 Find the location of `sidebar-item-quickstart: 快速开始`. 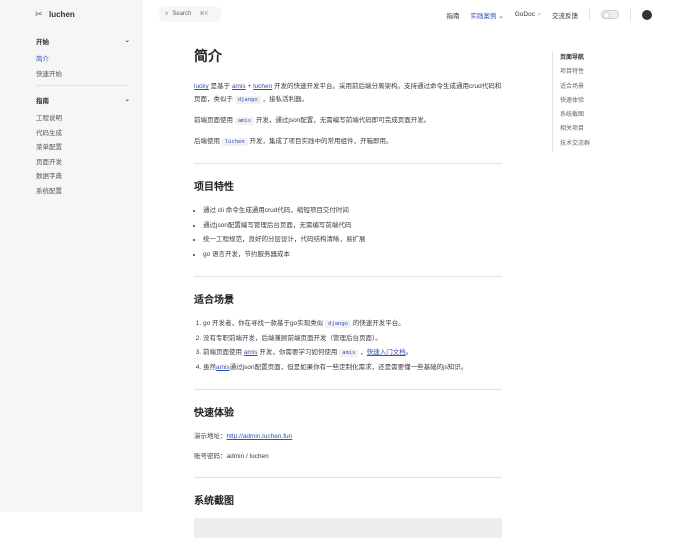

sidebar-item-quickstart: 快速开始 is located at coordinates (83, 75).